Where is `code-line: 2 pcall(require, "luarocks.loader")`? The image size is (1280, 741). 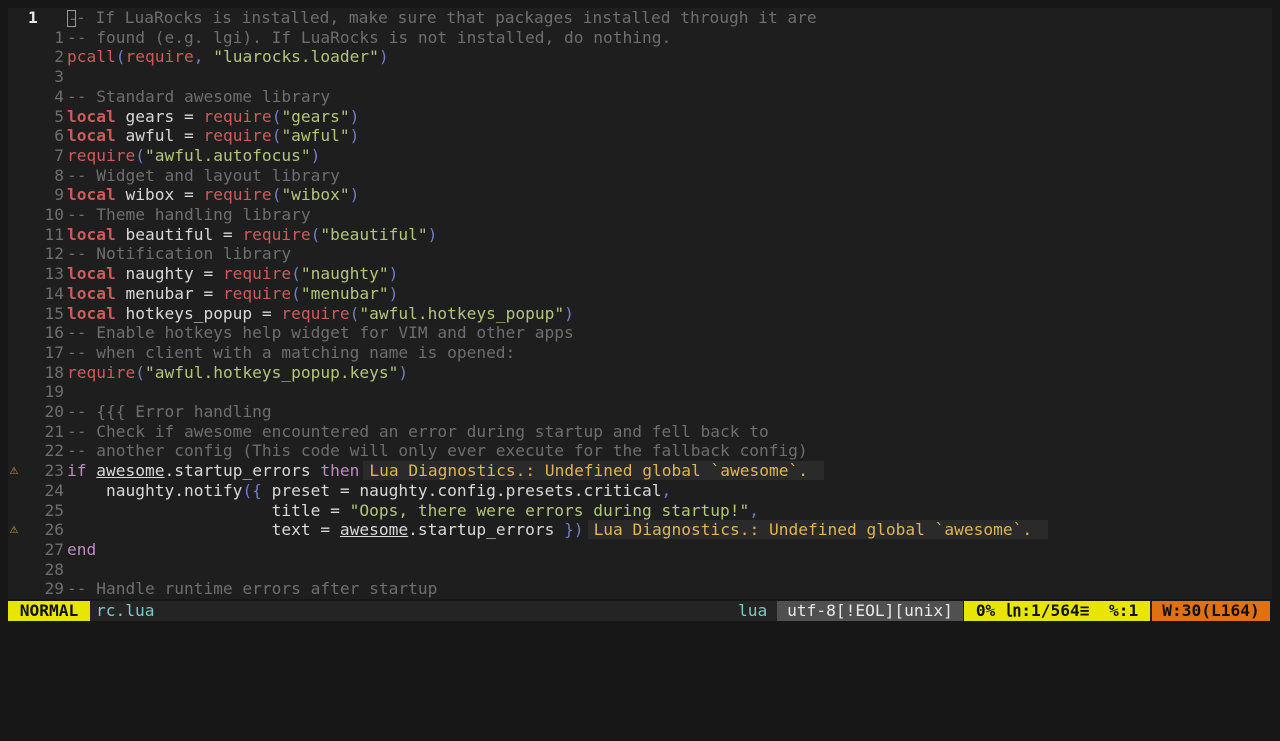
code-line: 2 pcall(require, "luarocks.loader") is located at coordinates (640, 57).